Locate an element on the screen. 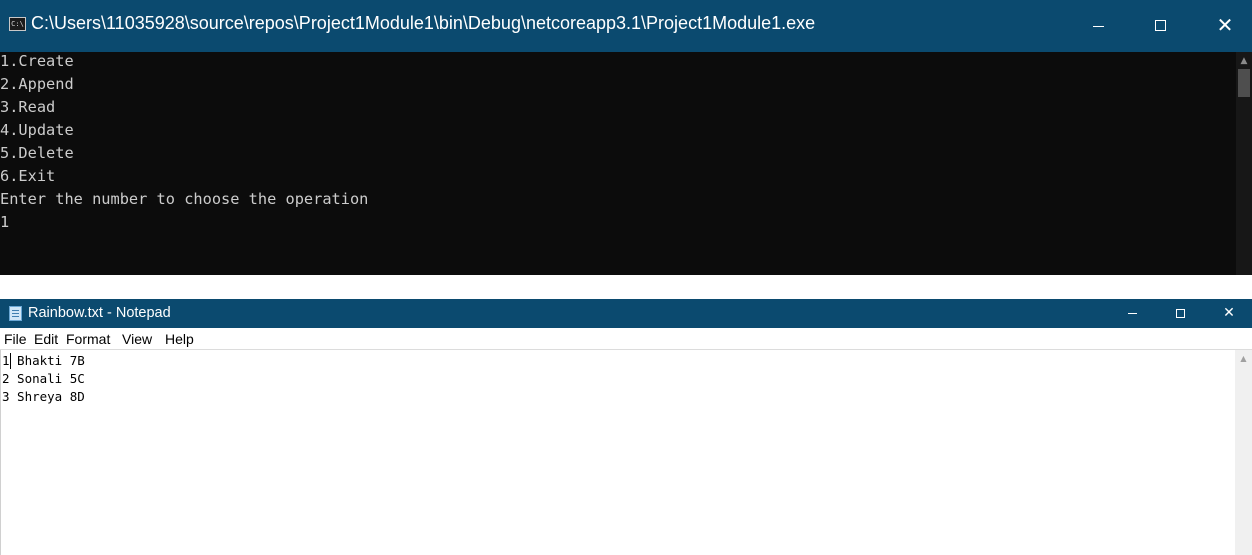 This screenshot has height=555, width=1252. console-line: 6.Exit is located at coordinates (28, 176).